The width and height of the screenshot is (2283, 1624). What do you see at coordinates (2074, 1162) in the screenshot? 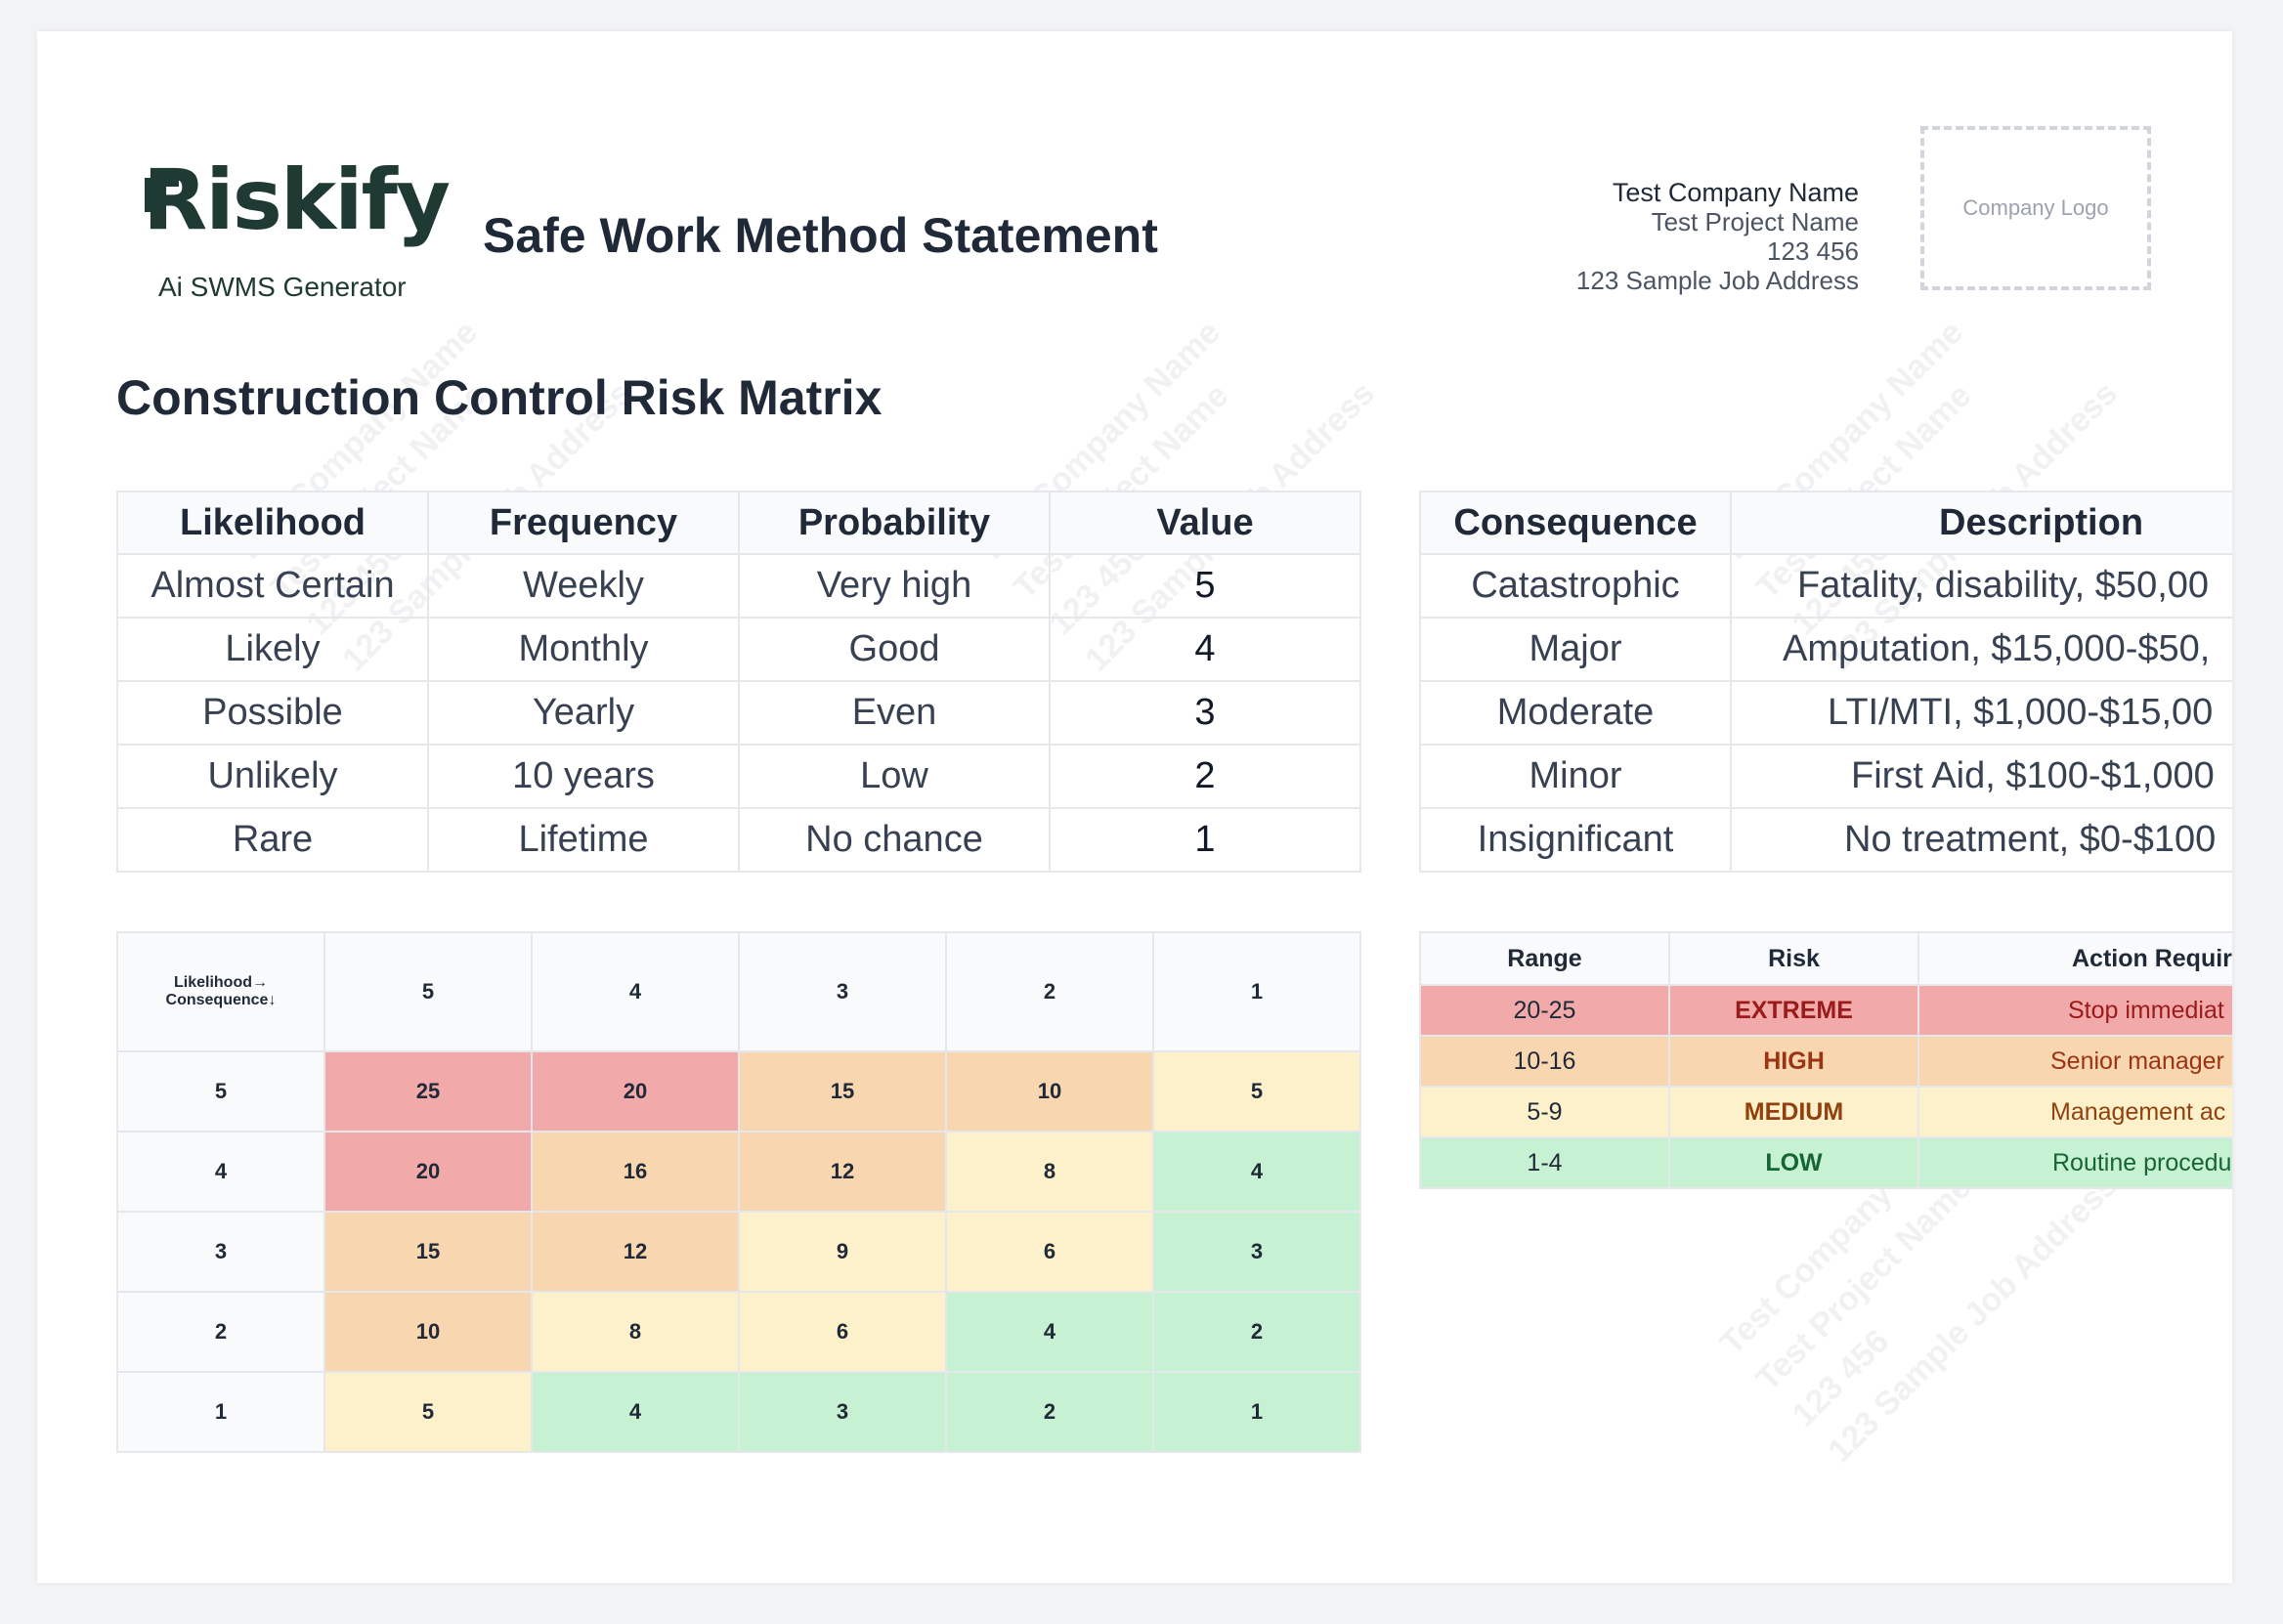
I see `action-cell: Routine procedu` at bounding box center [2074, 1162].